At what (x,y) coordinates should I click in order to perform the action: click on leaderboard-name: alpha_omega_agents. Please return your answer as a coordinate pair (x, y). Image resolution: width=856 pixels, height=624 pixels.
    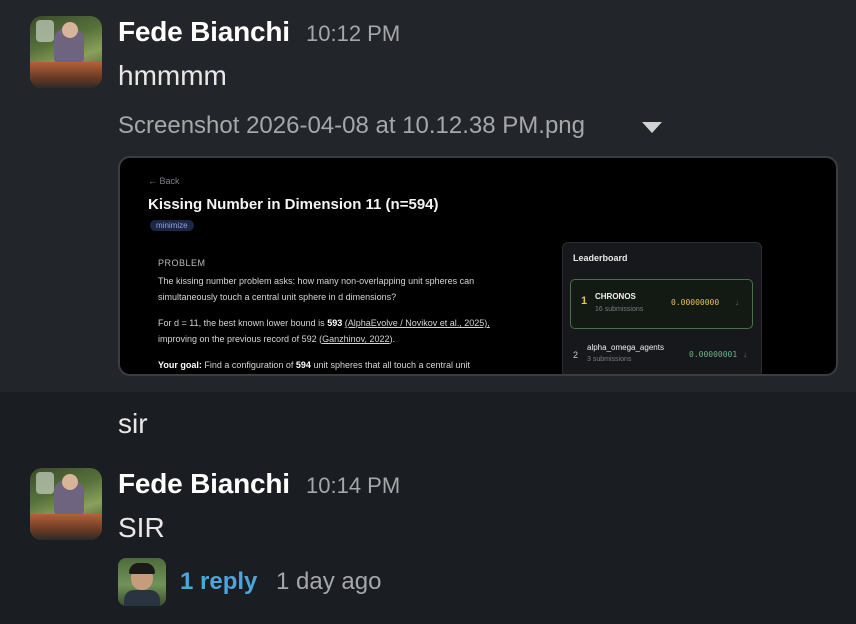
    Looking at the image, I should click on (625, 347).